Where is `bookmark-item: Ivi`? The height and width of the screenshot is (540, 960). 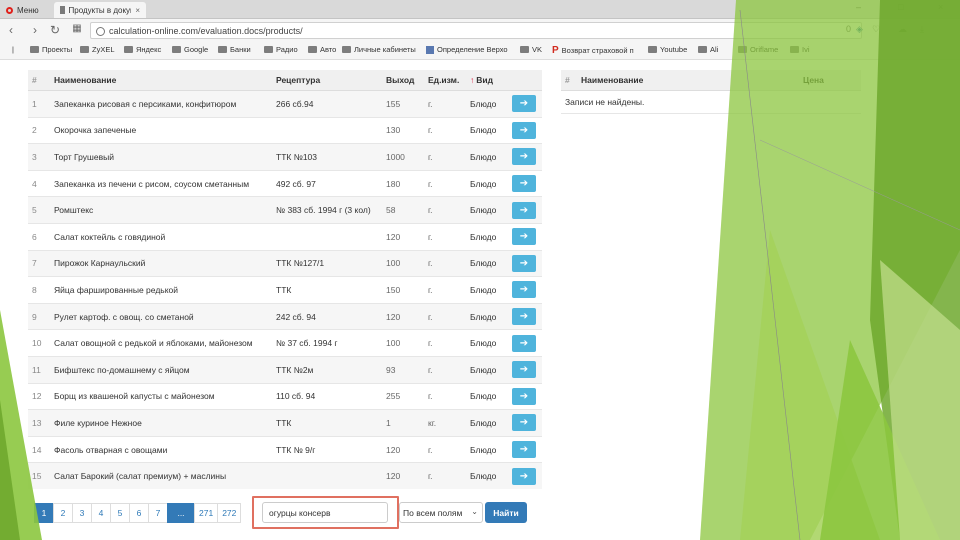 bookmark-item: Ivi is located at coordinates (800, 49).